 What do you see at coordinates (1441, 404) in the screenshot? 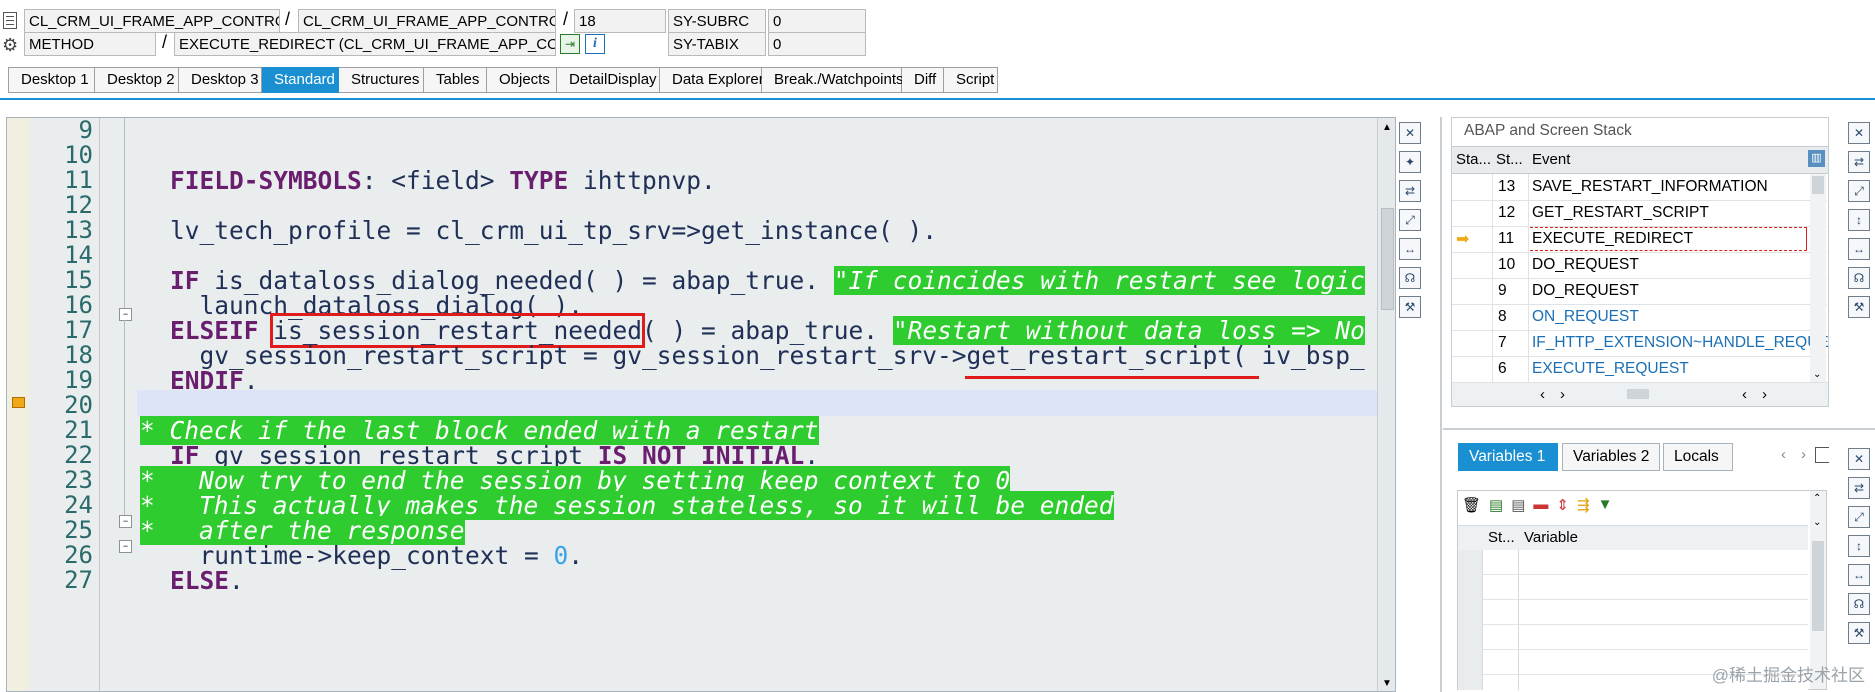
I see `vertical-splitter` at bounding box center [1441, 404].